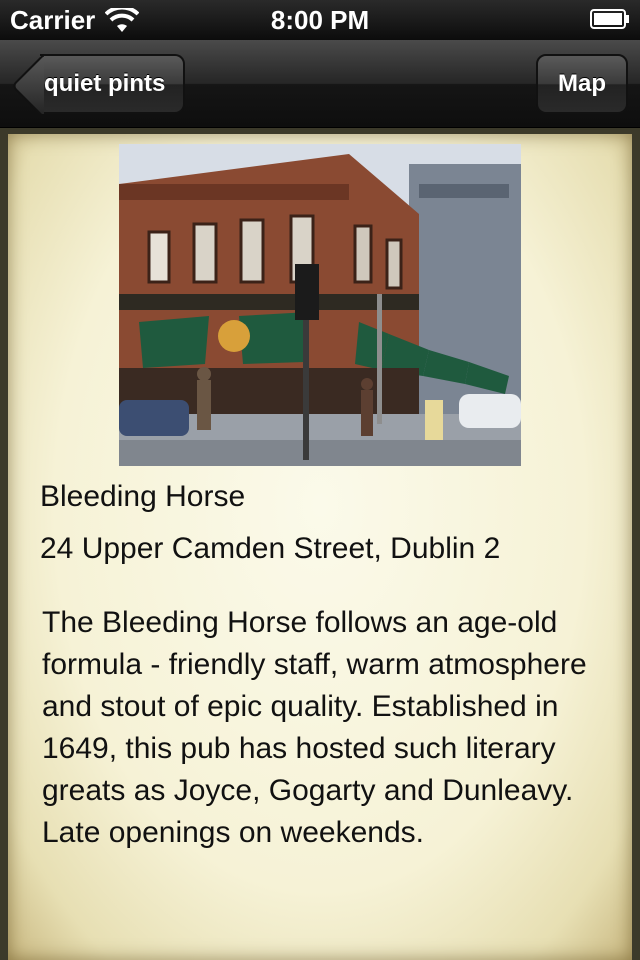 This screenshot has width=640, height=960. I want to click on pub-name: Bleeding Horse, so click(143, 496).